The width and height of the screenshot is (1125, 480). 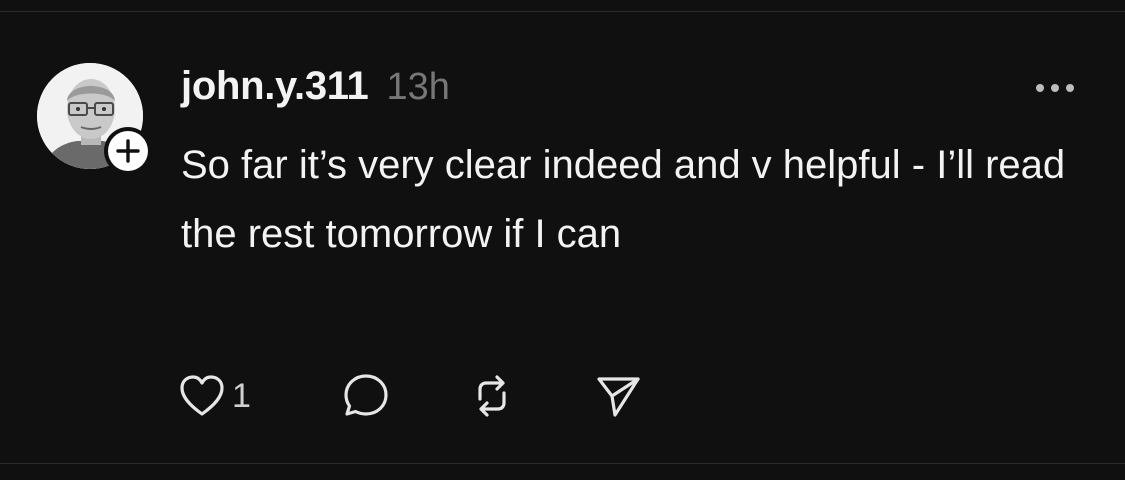 I want to click on avatar-container, so click(x=94, y=119).